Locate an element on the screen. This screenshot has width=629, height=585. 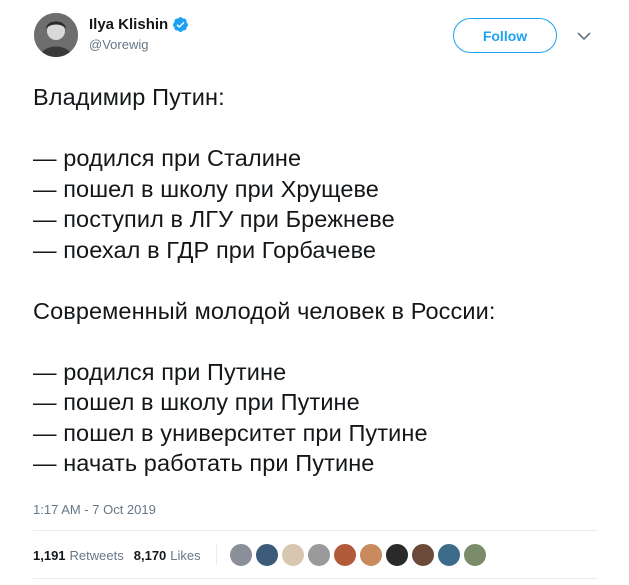
tweet-line: — родился при Путине is located at coordinates (160, 371).